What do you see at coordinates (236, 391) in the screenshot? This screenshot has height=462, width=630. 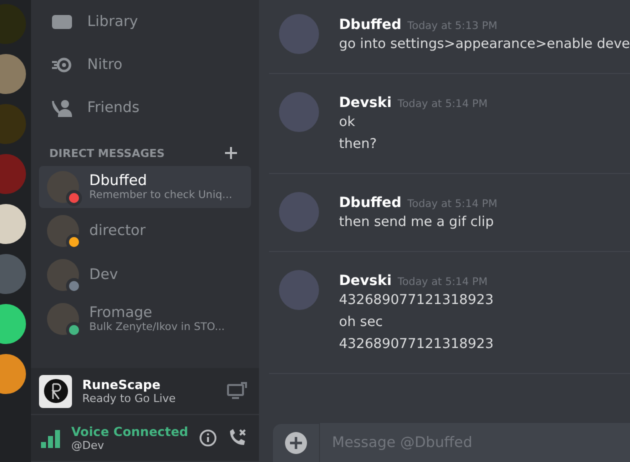 I see `go-live-button` at bounding box center [236, 391].